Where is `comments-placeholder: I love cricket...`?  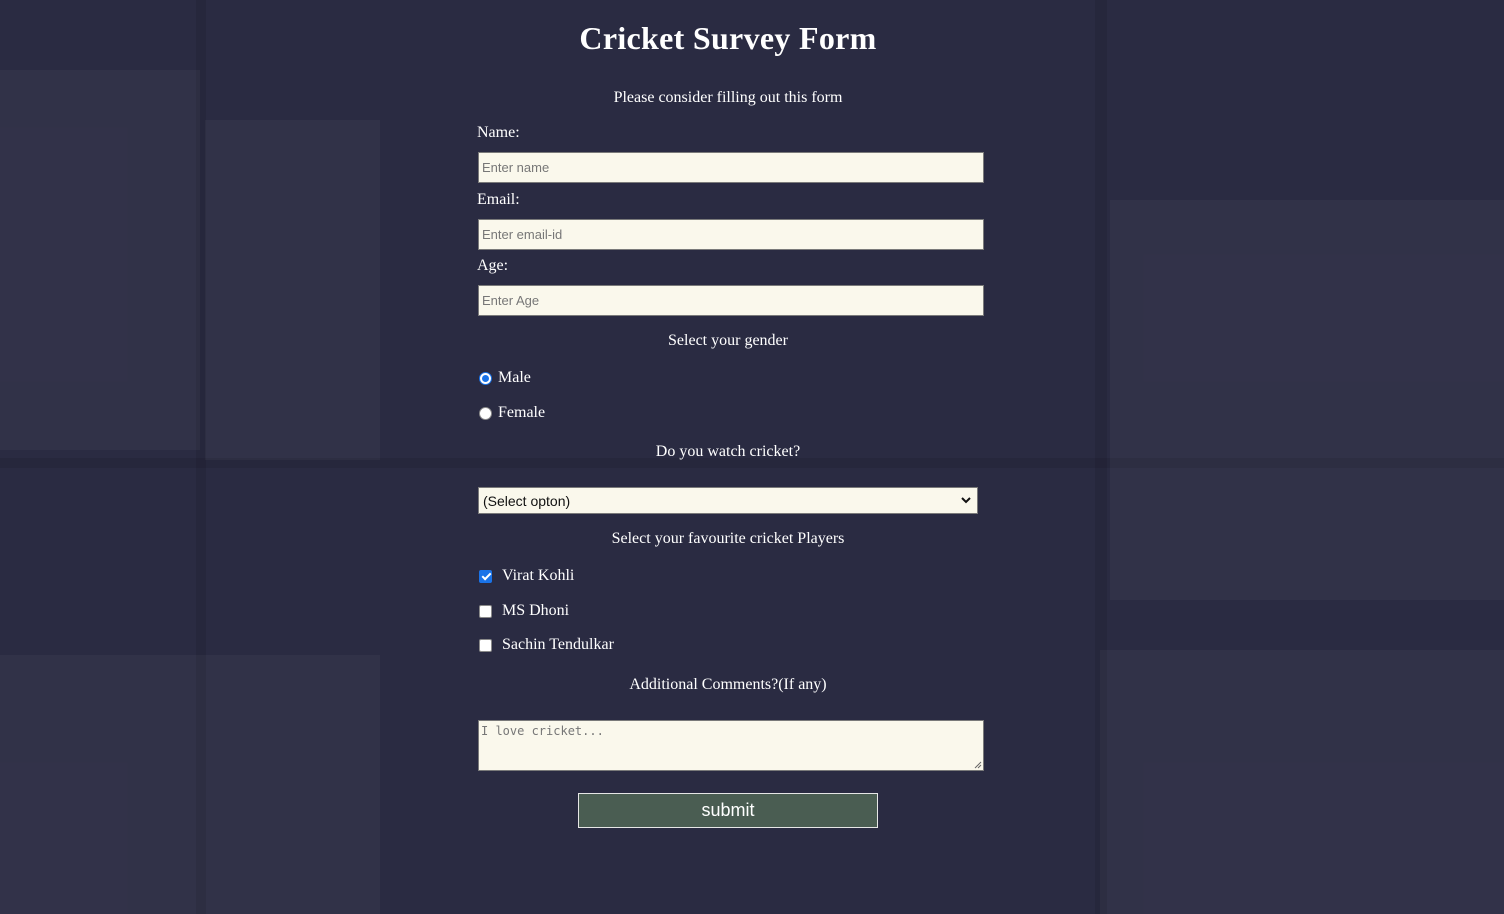 comments-placeholder: I love cricket... is located at coordinates (542, 731).